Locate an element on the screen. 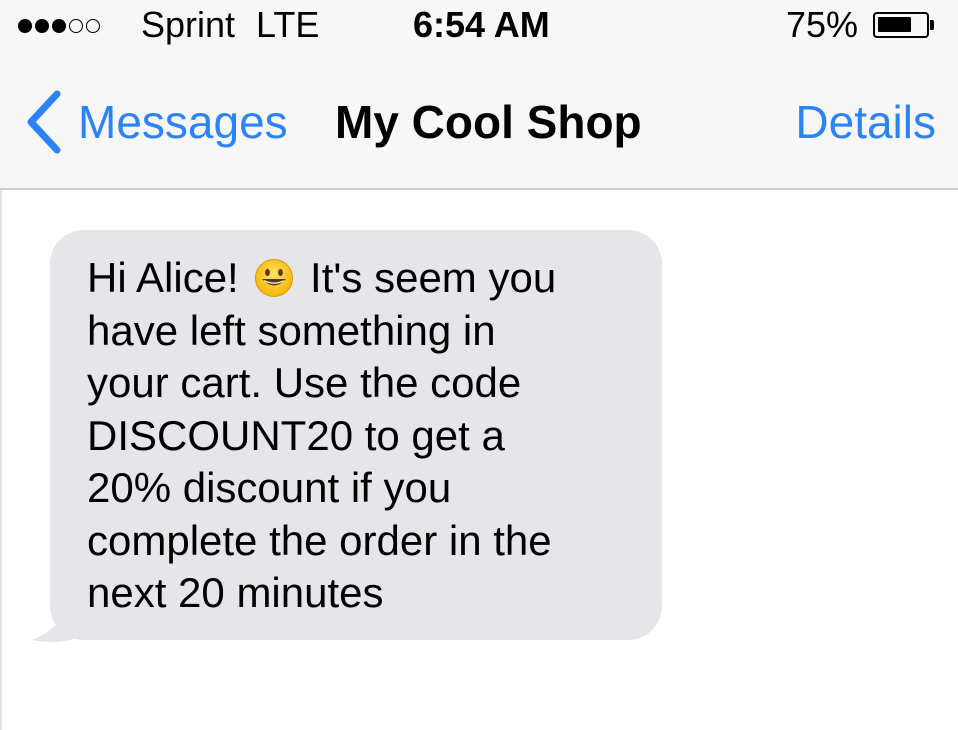  conversation-title: My Cool Shop is located at coordinates (488, 122).